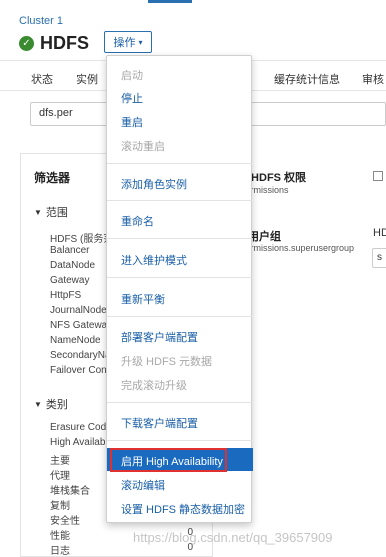 This screenshot has height=557, width=386. Describe the element at coordinates (183, 509) in the screenshot. I see `menu-item-encryption: 设置 HDFS 静态数据加密` at that location.